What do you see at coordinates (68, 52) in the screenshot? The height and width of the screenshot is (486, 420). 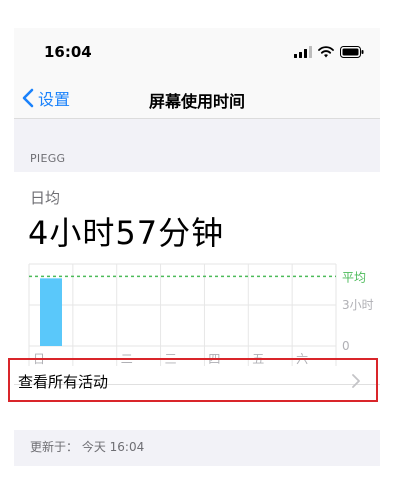 I see `status-time: 16:04` at bounding box center [68, 52].